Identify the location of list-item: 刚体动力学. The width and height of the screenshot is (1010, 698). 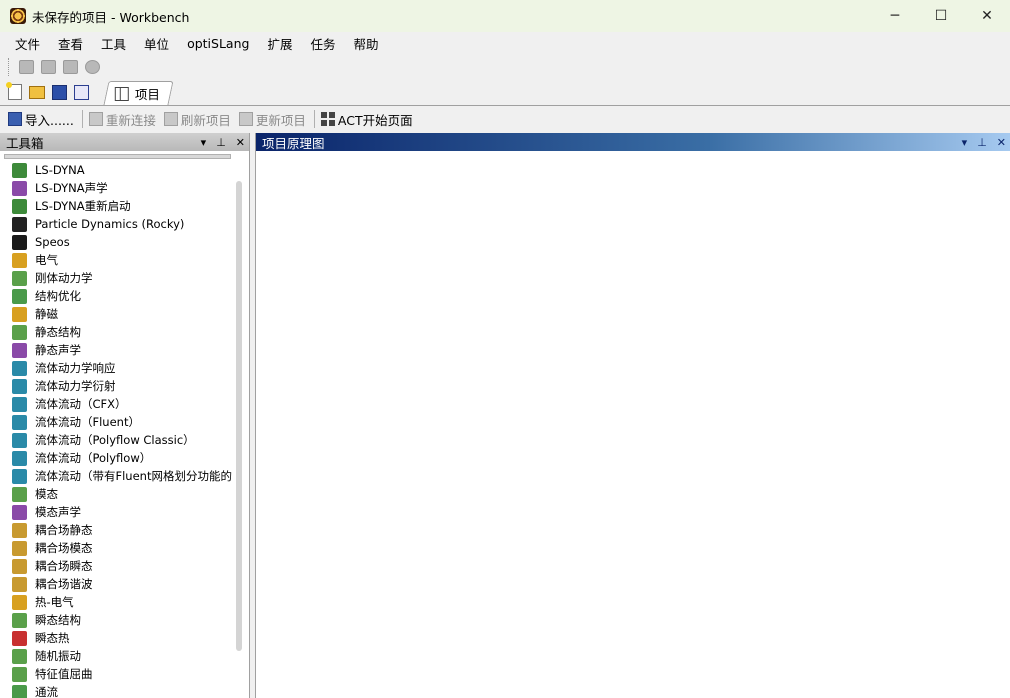
(122, 278).